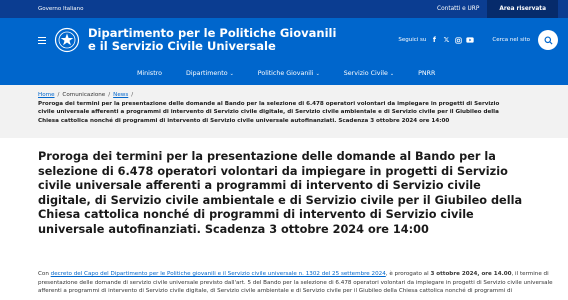 The width and height of the screenshot is (568, 300). I want to click on instagram-icon, so click(458, 40).